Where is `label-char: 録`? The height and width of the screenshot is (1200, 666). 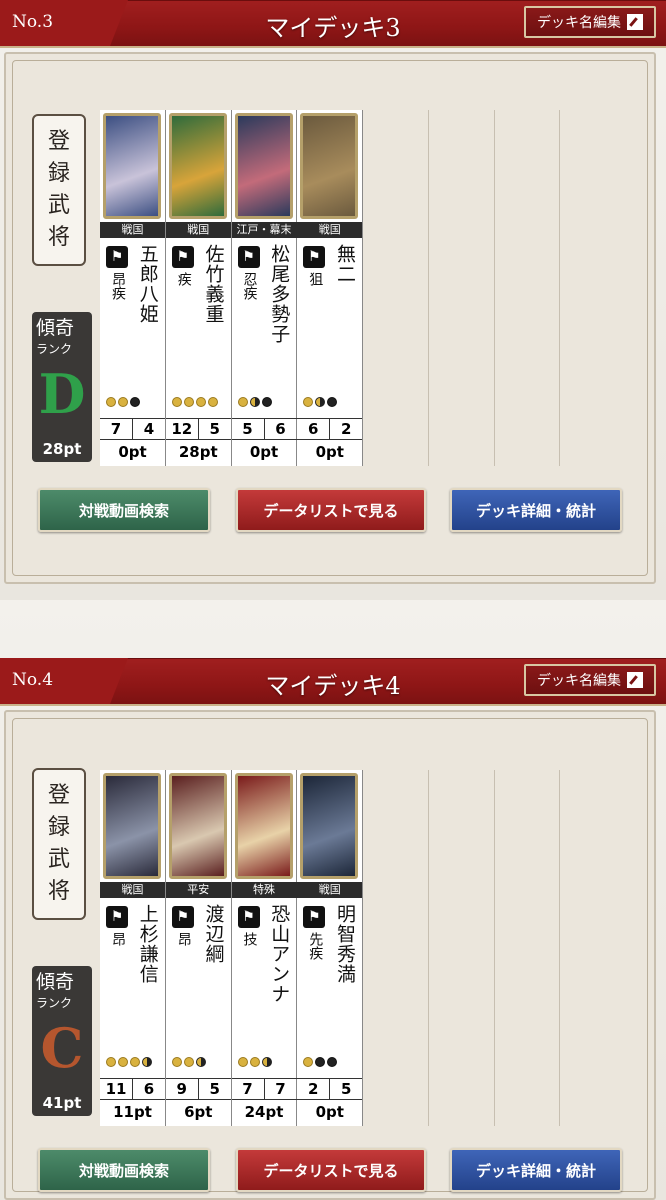
label-char: 録 is located at coordinates (58, 827).